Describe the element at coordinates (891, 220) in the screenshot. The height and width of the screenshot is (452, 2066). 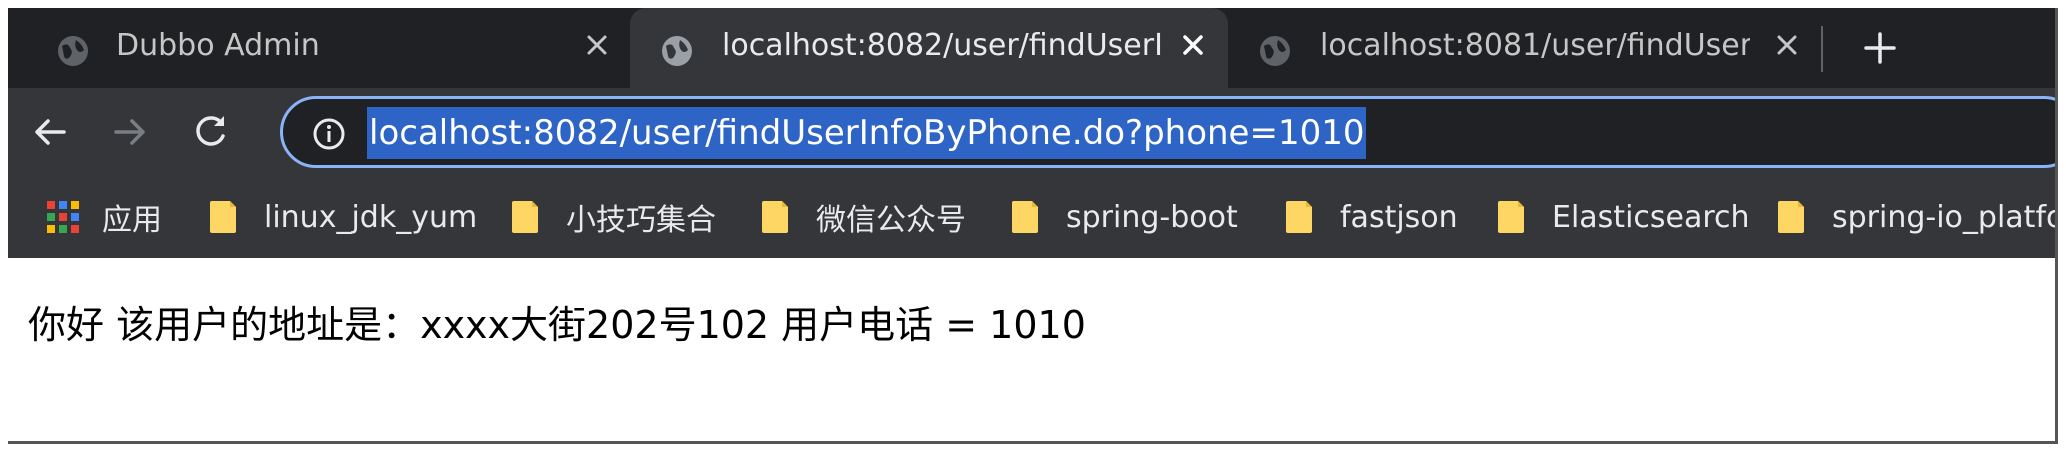
I see `bookmark-label: 微信公众号` at that location.